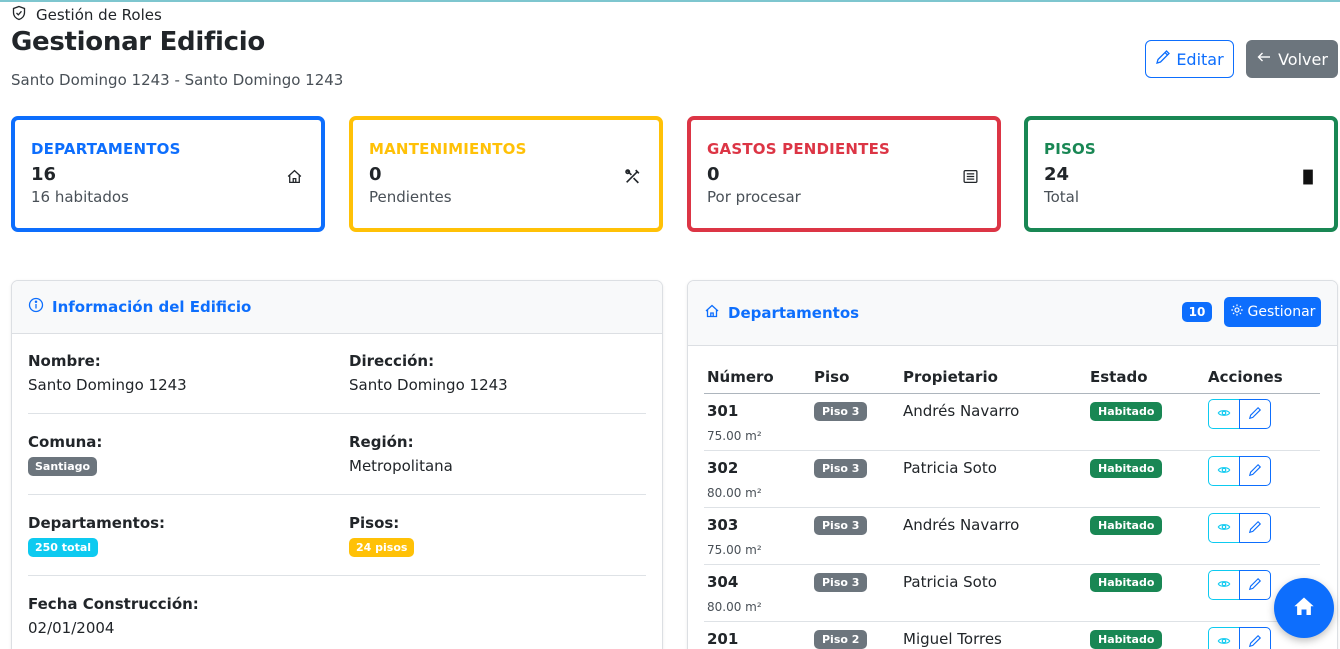 The height and width of the screenshot is (649, 1340). I want to click on edit-button: Editar, so click(1189, 59).